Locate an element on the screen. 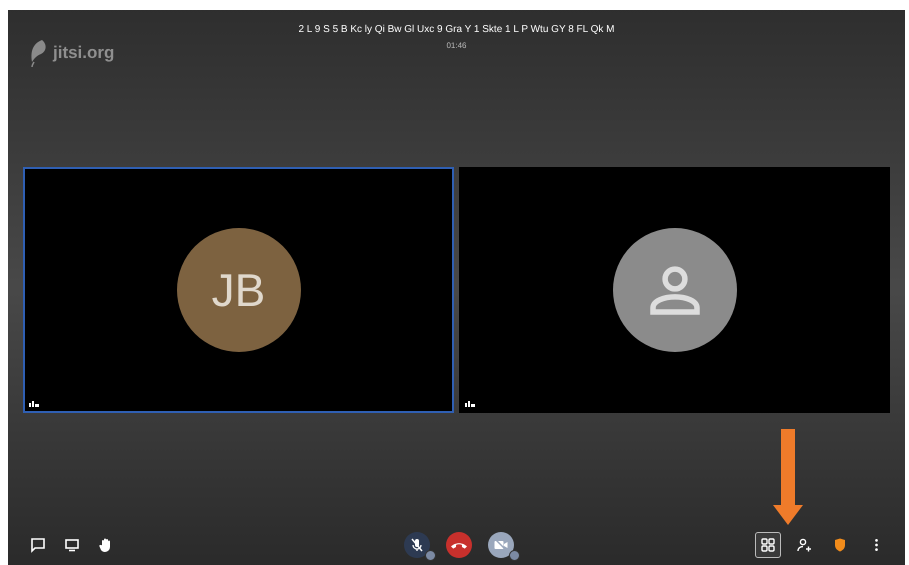 This screenshot has width=909, height=565. camera-button is located at coordinates (501, 545).